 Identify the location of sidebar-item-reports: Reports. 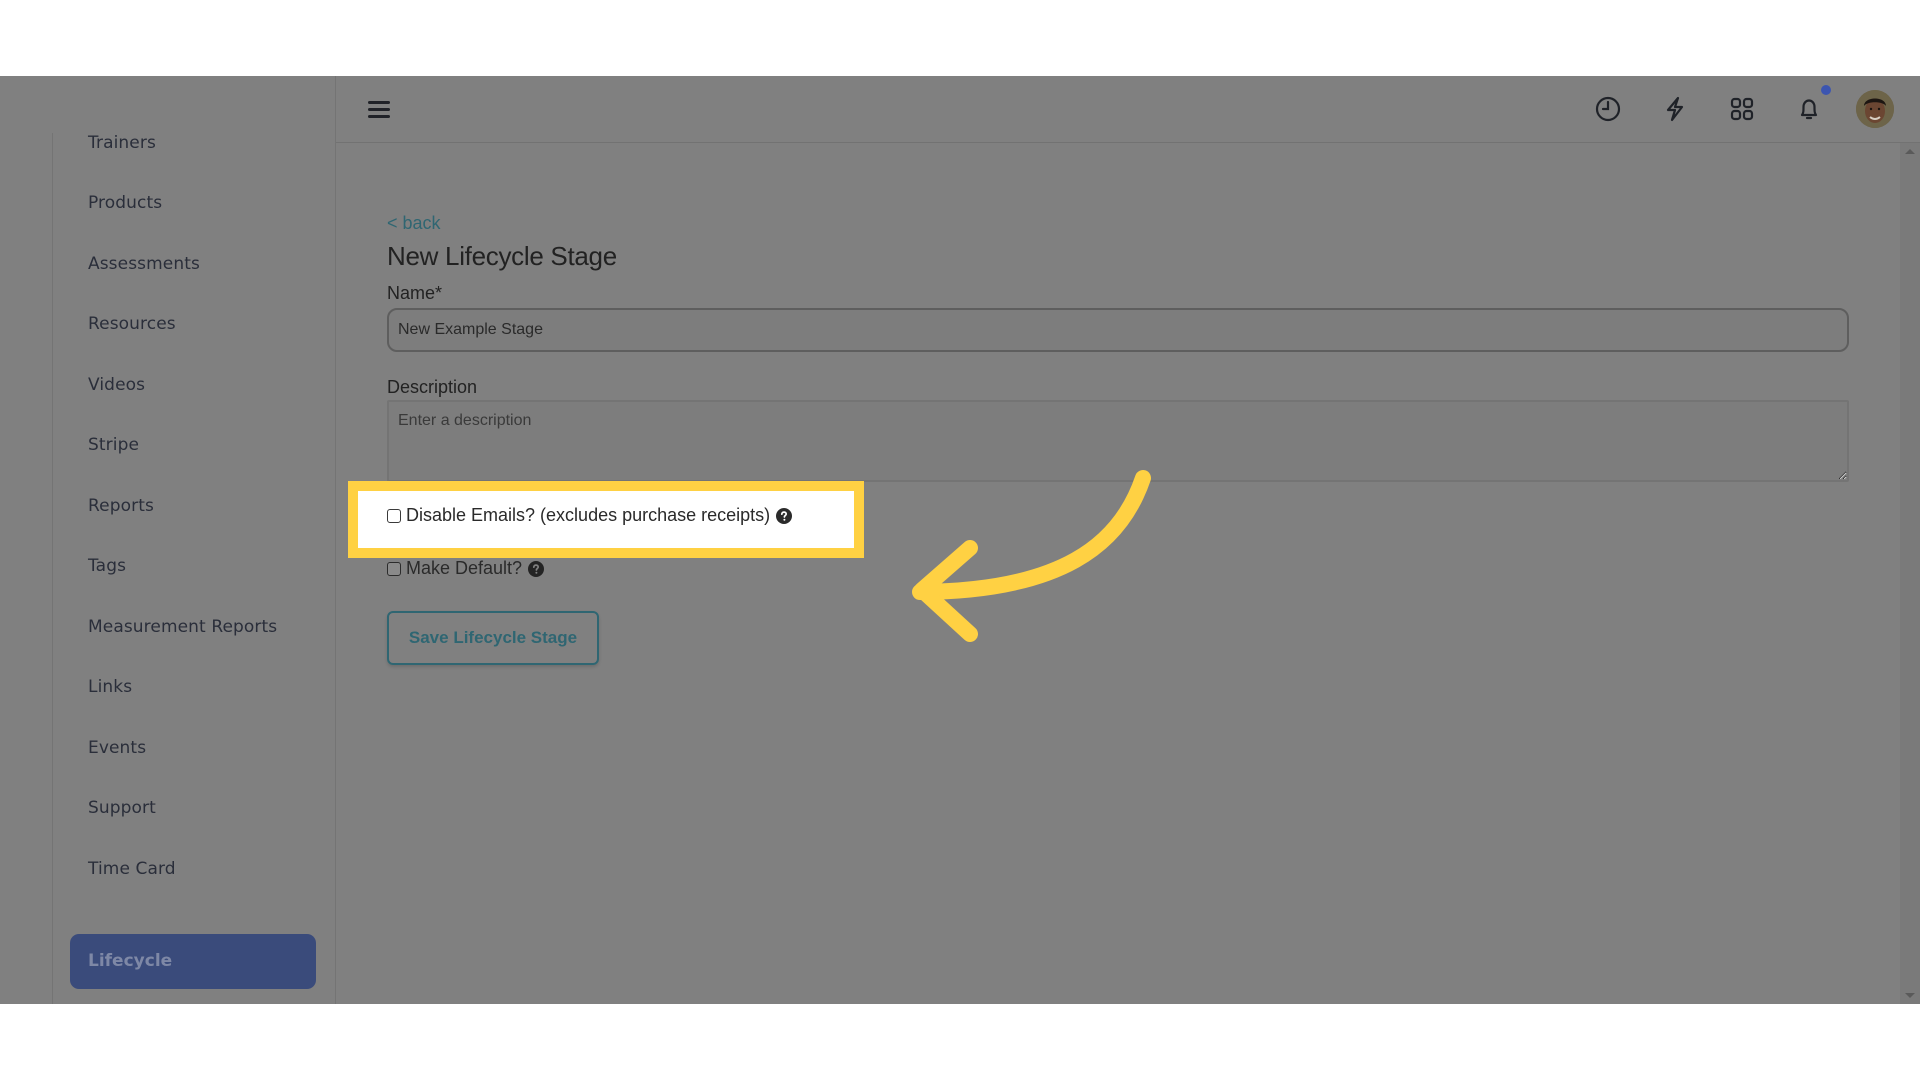
(121, 506).